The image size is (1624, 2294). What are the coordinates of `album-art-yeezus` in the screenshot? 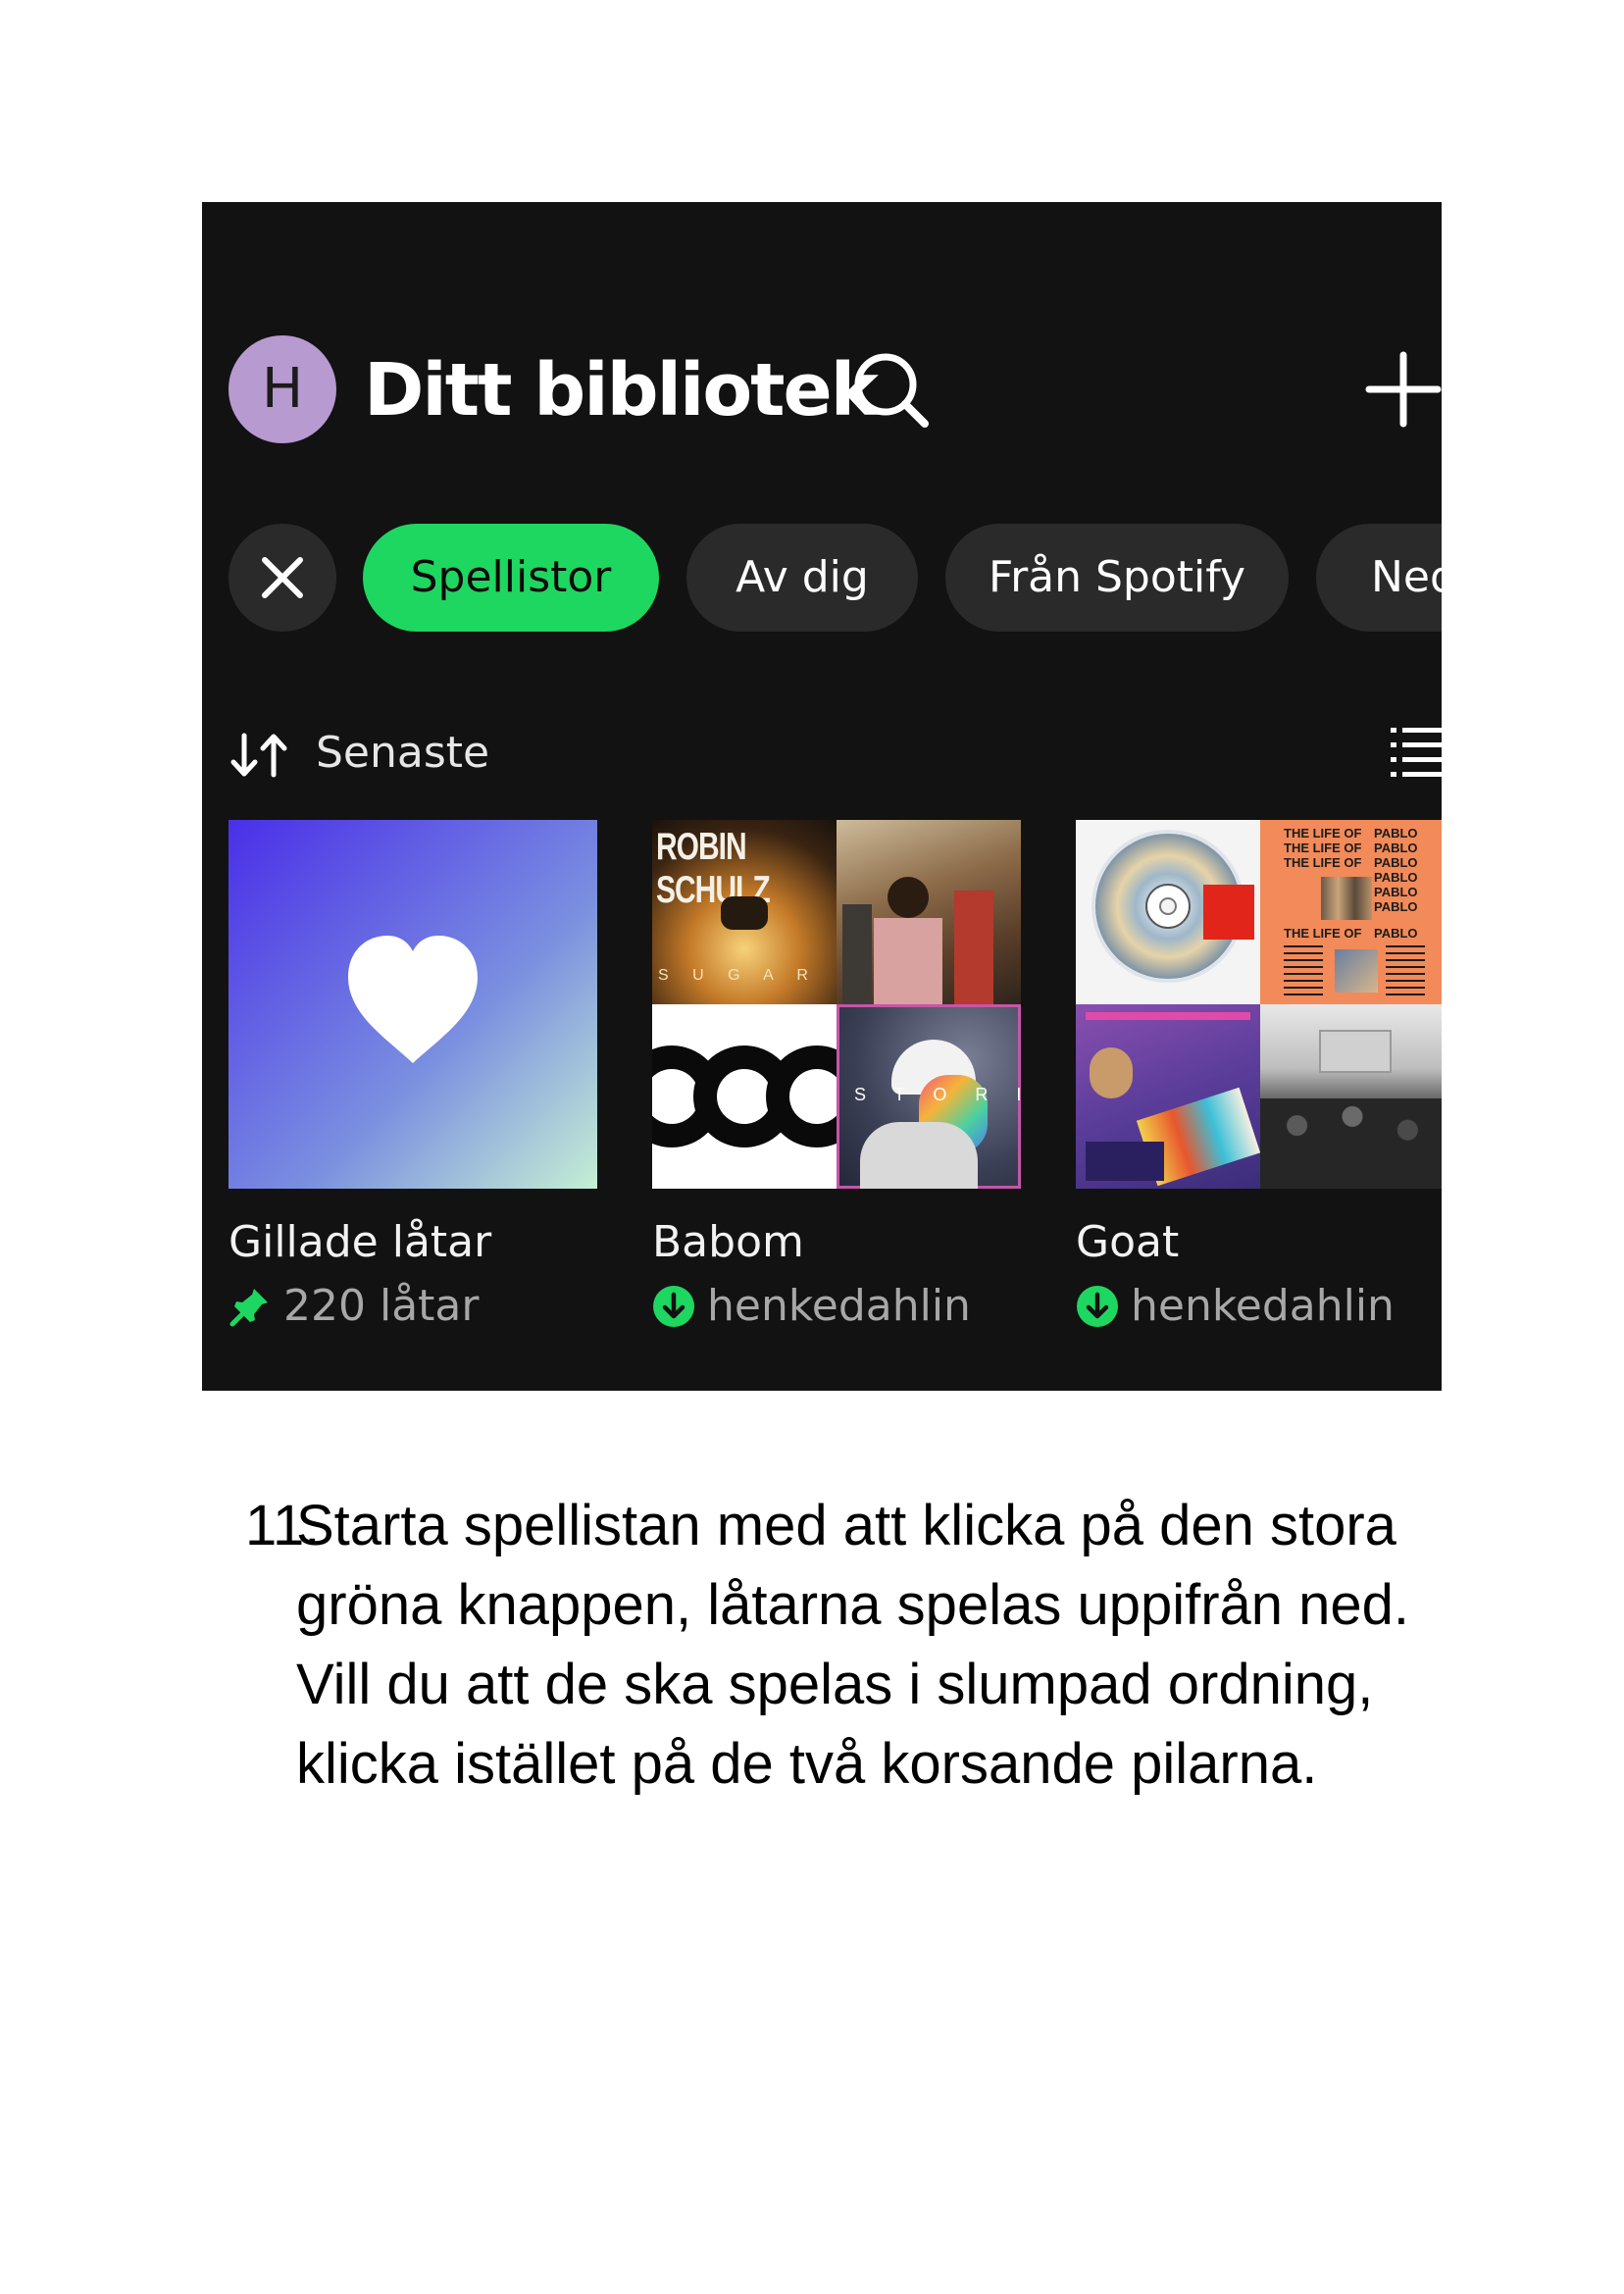 It's located at (1168, 912).